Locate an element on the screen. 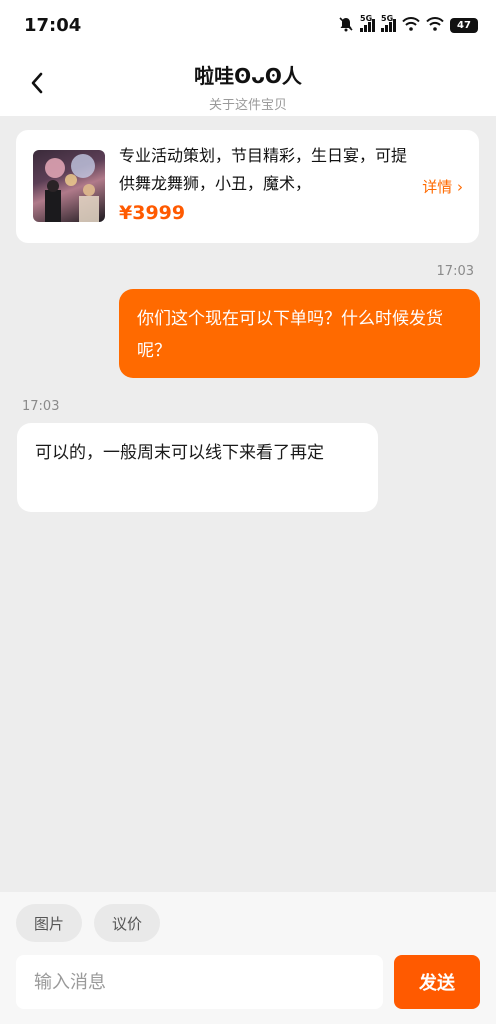 Image resolution: width=496 pixels, height=1024 pixels. battery-icon: 47 is located at coordinates (464, 25).